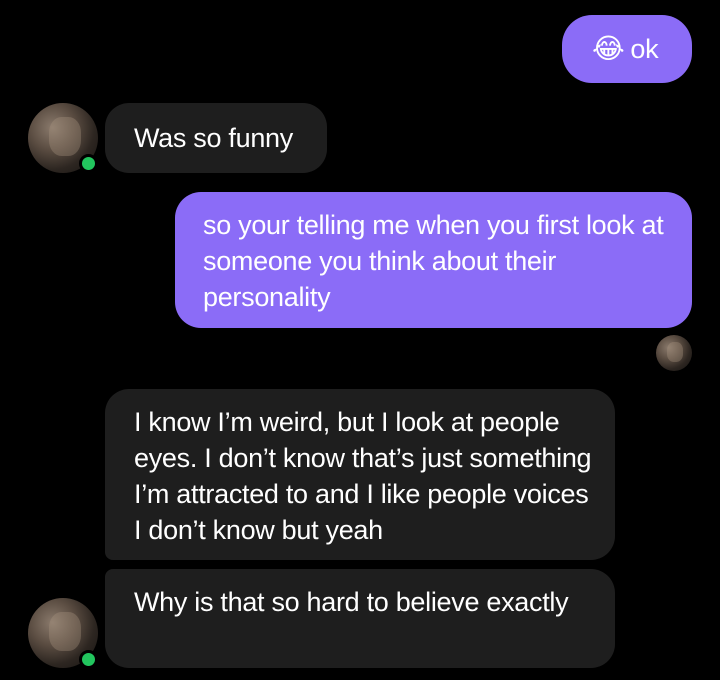 Image resolution: width=720 pixels, height=680 pixels. What do you see at coordinates (351, 602) in the screenshot?
I see `message-text: Why is that so hard to believe exactly` at bounding box center [351, 602].